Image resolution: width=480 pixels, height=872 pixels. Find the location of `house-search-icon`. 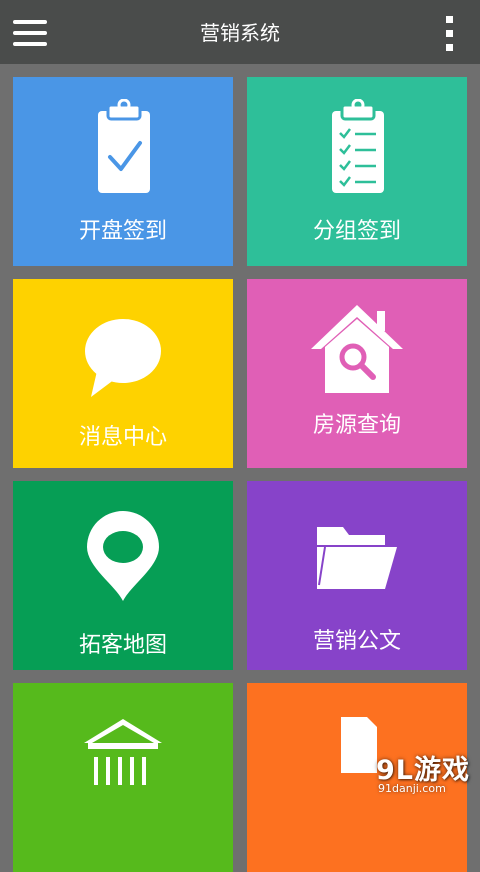

house-search-icon is located at coordinates (357, 349).